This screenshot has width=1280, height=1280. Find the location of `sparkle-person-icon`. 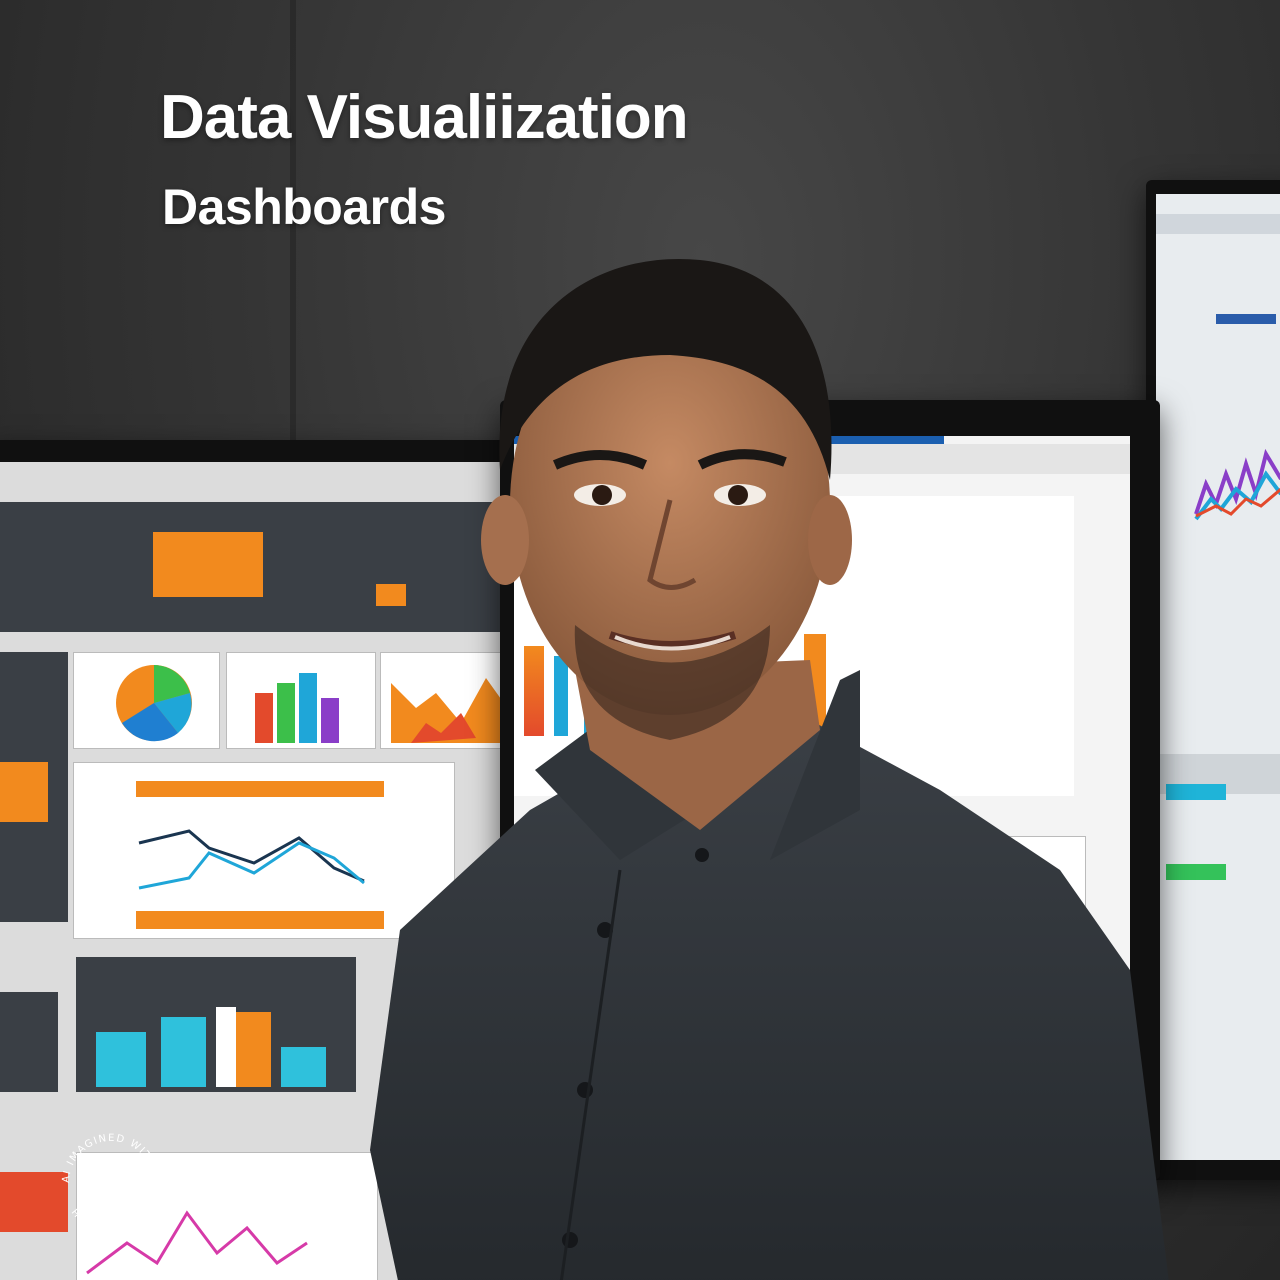

sparkle-person-icon is located at coordinates (107, 1187).